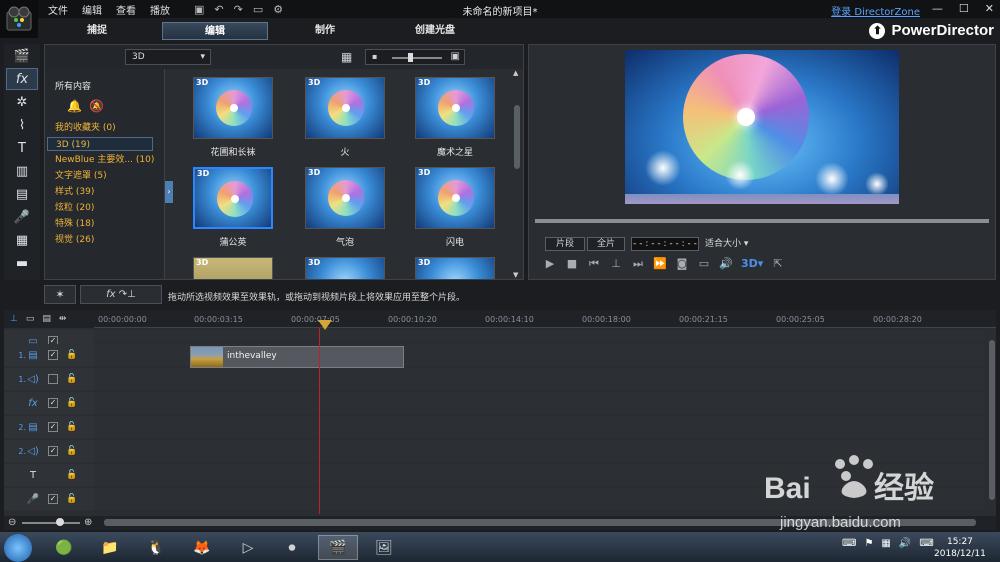 This screenshot has height=562, width=1000. Describe the element at coordinates (517, 174) in the screenshot. I see `library-scrollbar: ▲ ▼` at that location.